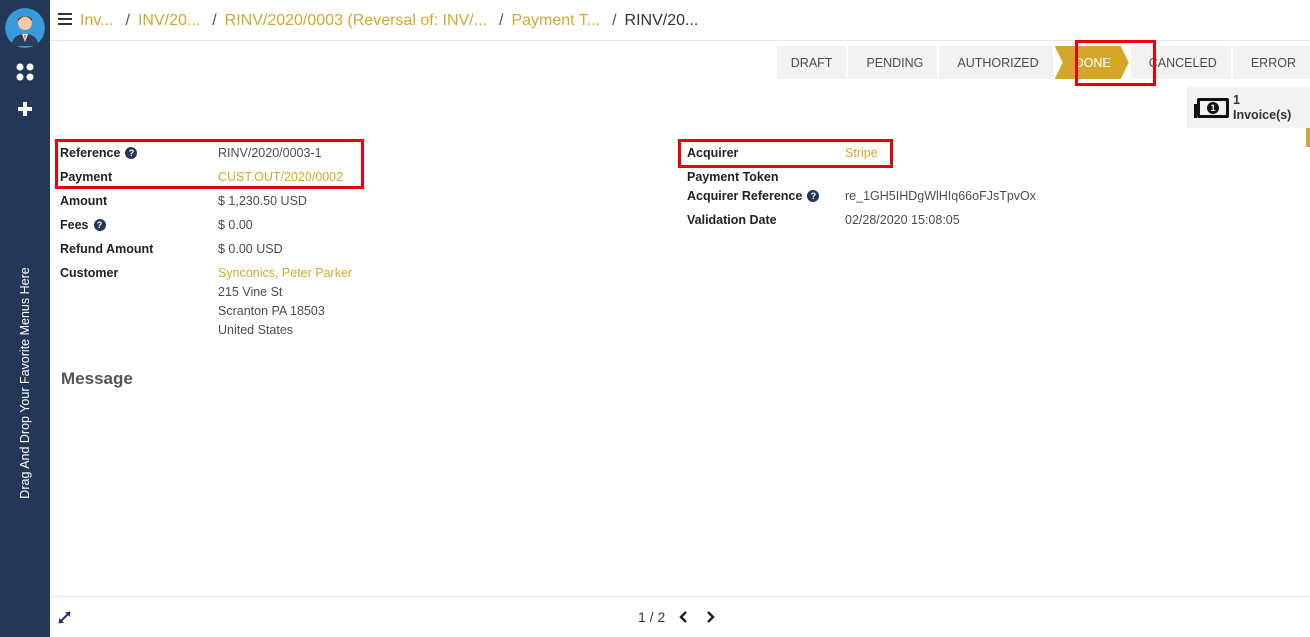 The image size is (1310, 637). Describe the element at coordinates (1236, 99) in the screenshot. I see `invoice-count: 1` at that location.